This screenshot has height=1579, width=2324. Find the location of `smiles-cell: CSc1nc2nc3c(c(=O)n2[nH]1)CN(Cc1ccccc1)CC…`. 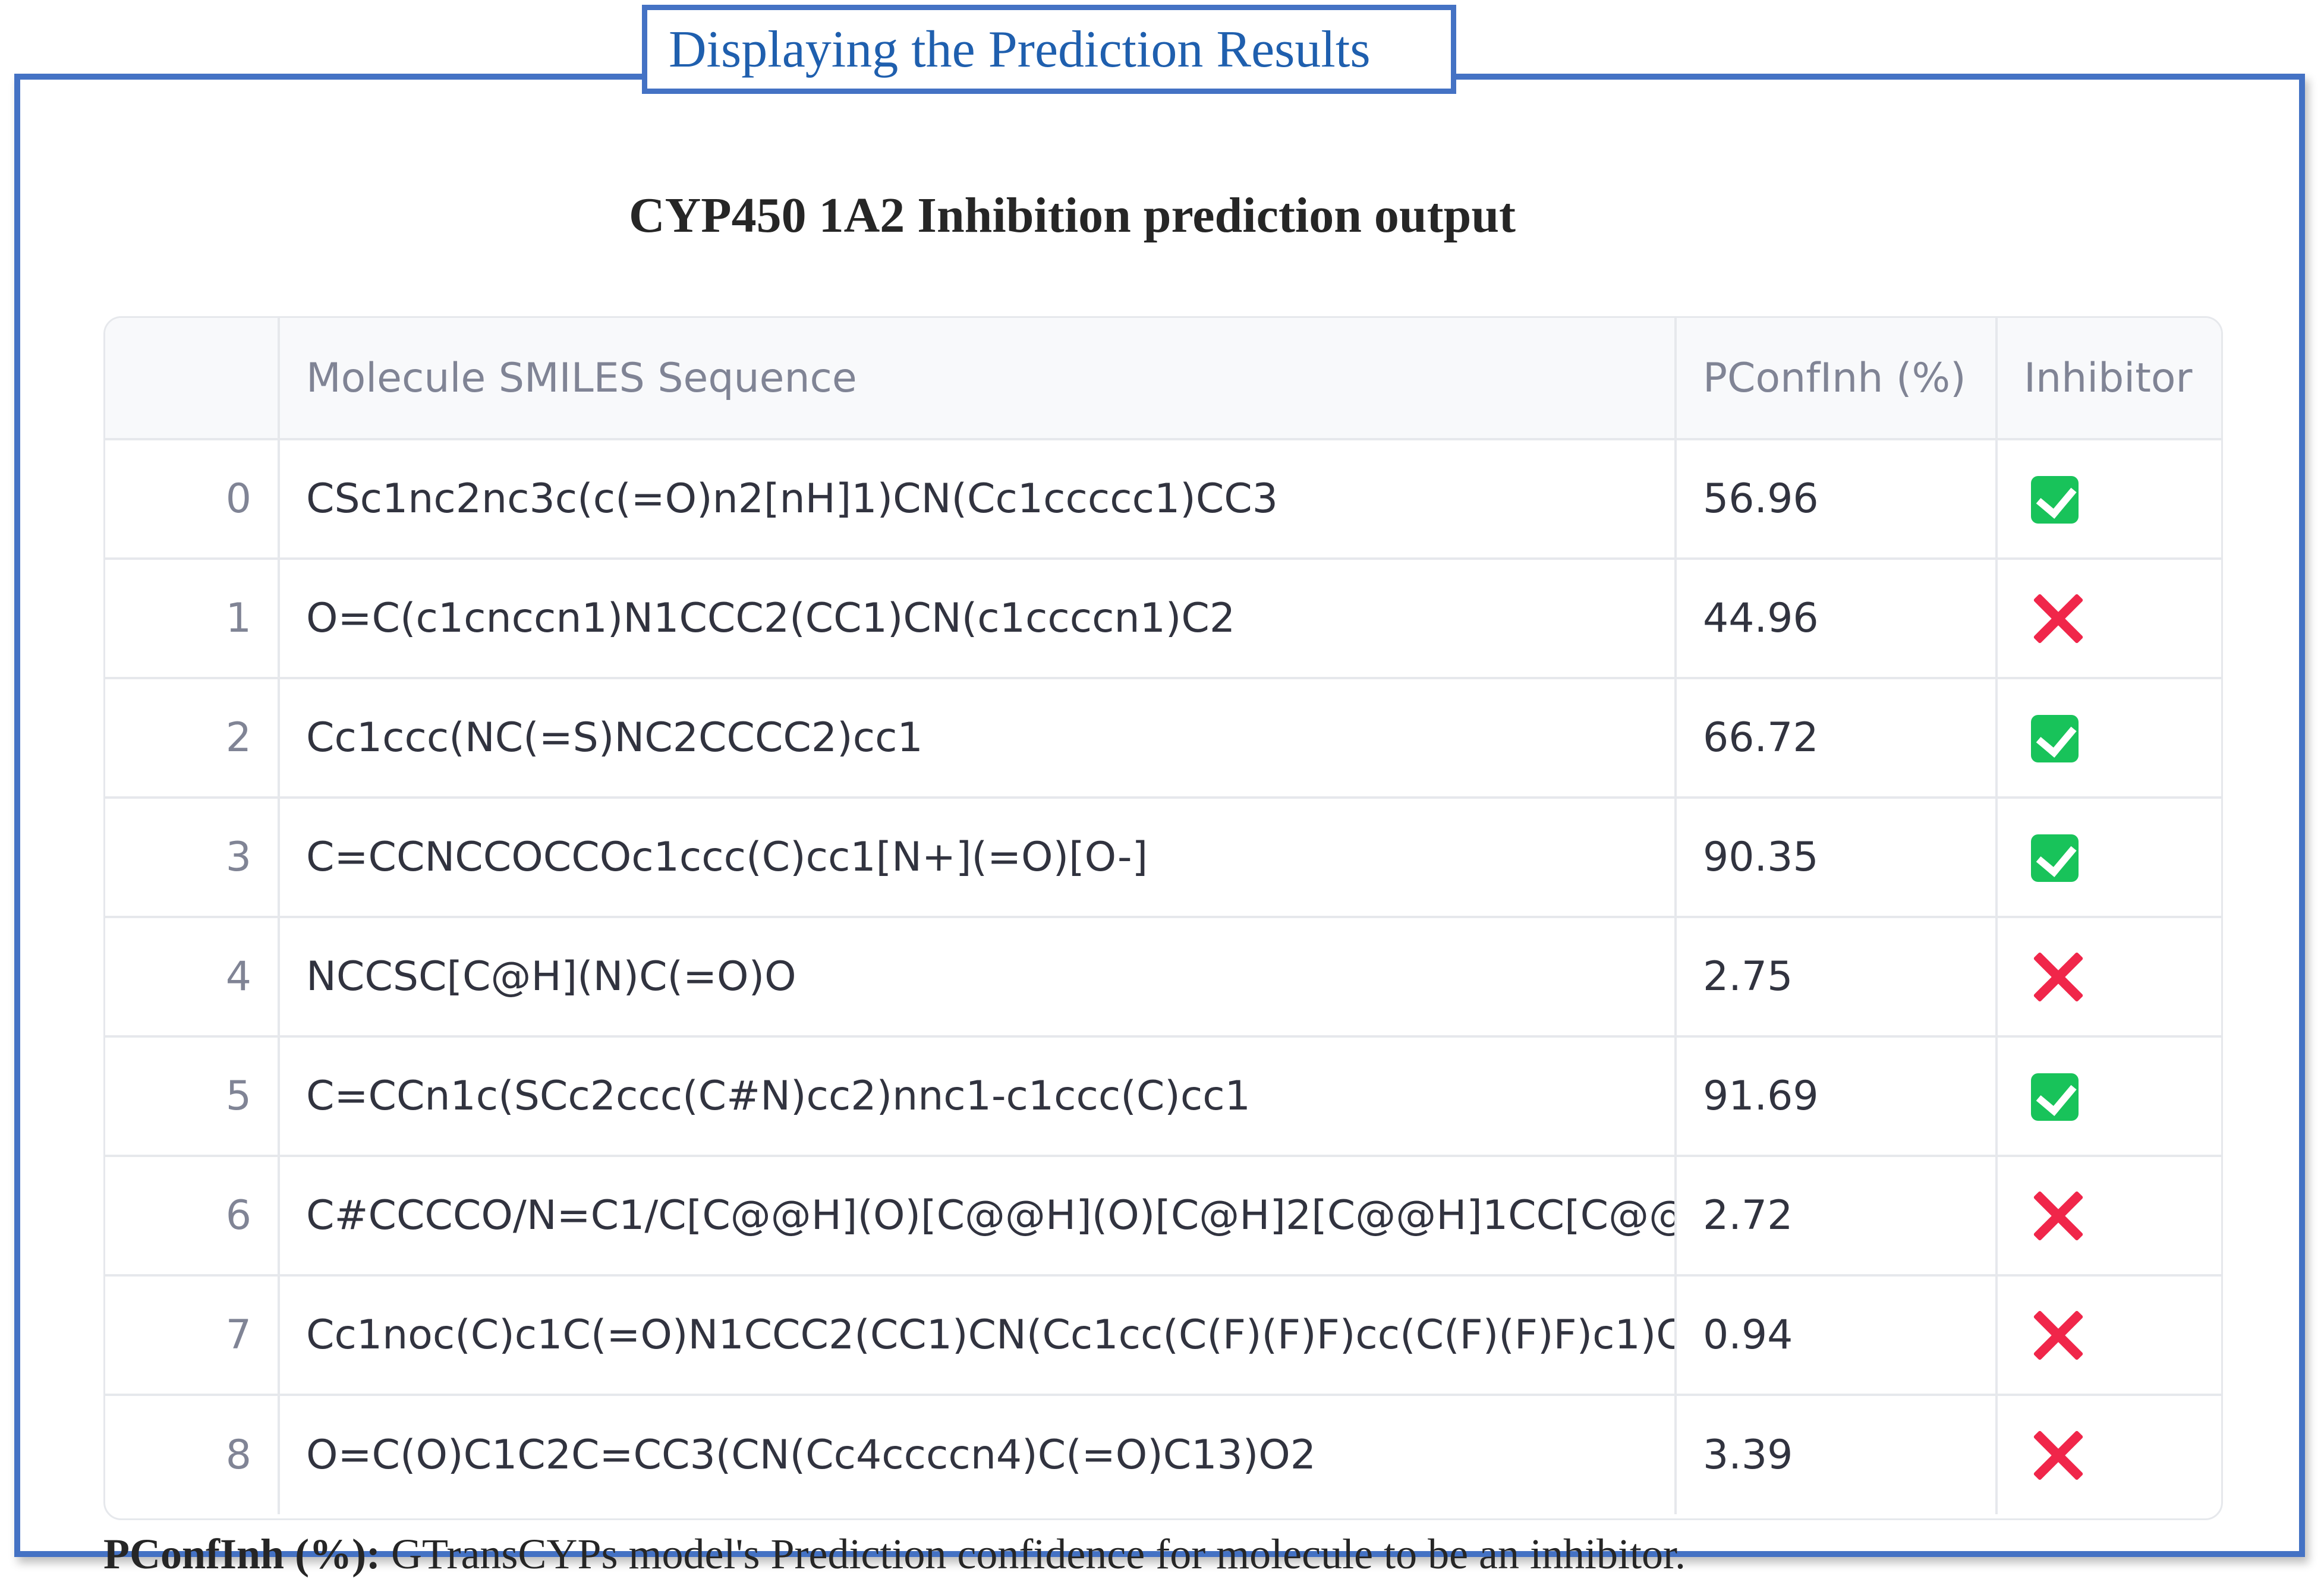

smiles-cell: CSc1nc2nc3c(c(=O)n2[nH]1)CN(Cc1ccccc1)CC… is located at coordinates (977, 499).